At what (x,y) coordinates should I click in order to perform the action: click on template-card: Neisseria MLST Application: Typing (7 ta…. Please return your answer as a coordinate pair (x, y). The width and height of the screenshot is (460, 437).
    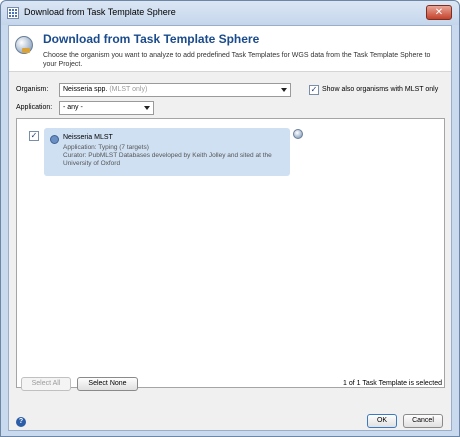
    Looking at the image, I should click on (167, 152).